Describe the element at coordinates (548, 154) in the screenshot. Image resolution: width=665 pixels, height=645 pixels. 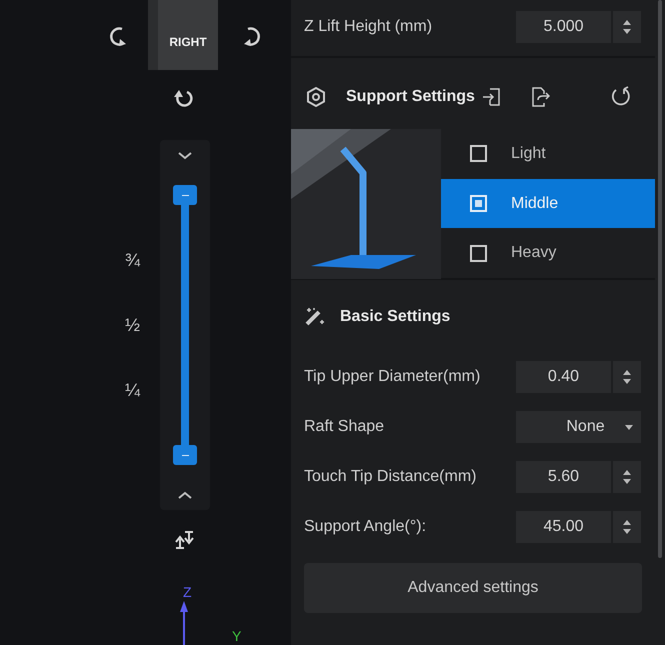
I see `support-option: Light` at that location.